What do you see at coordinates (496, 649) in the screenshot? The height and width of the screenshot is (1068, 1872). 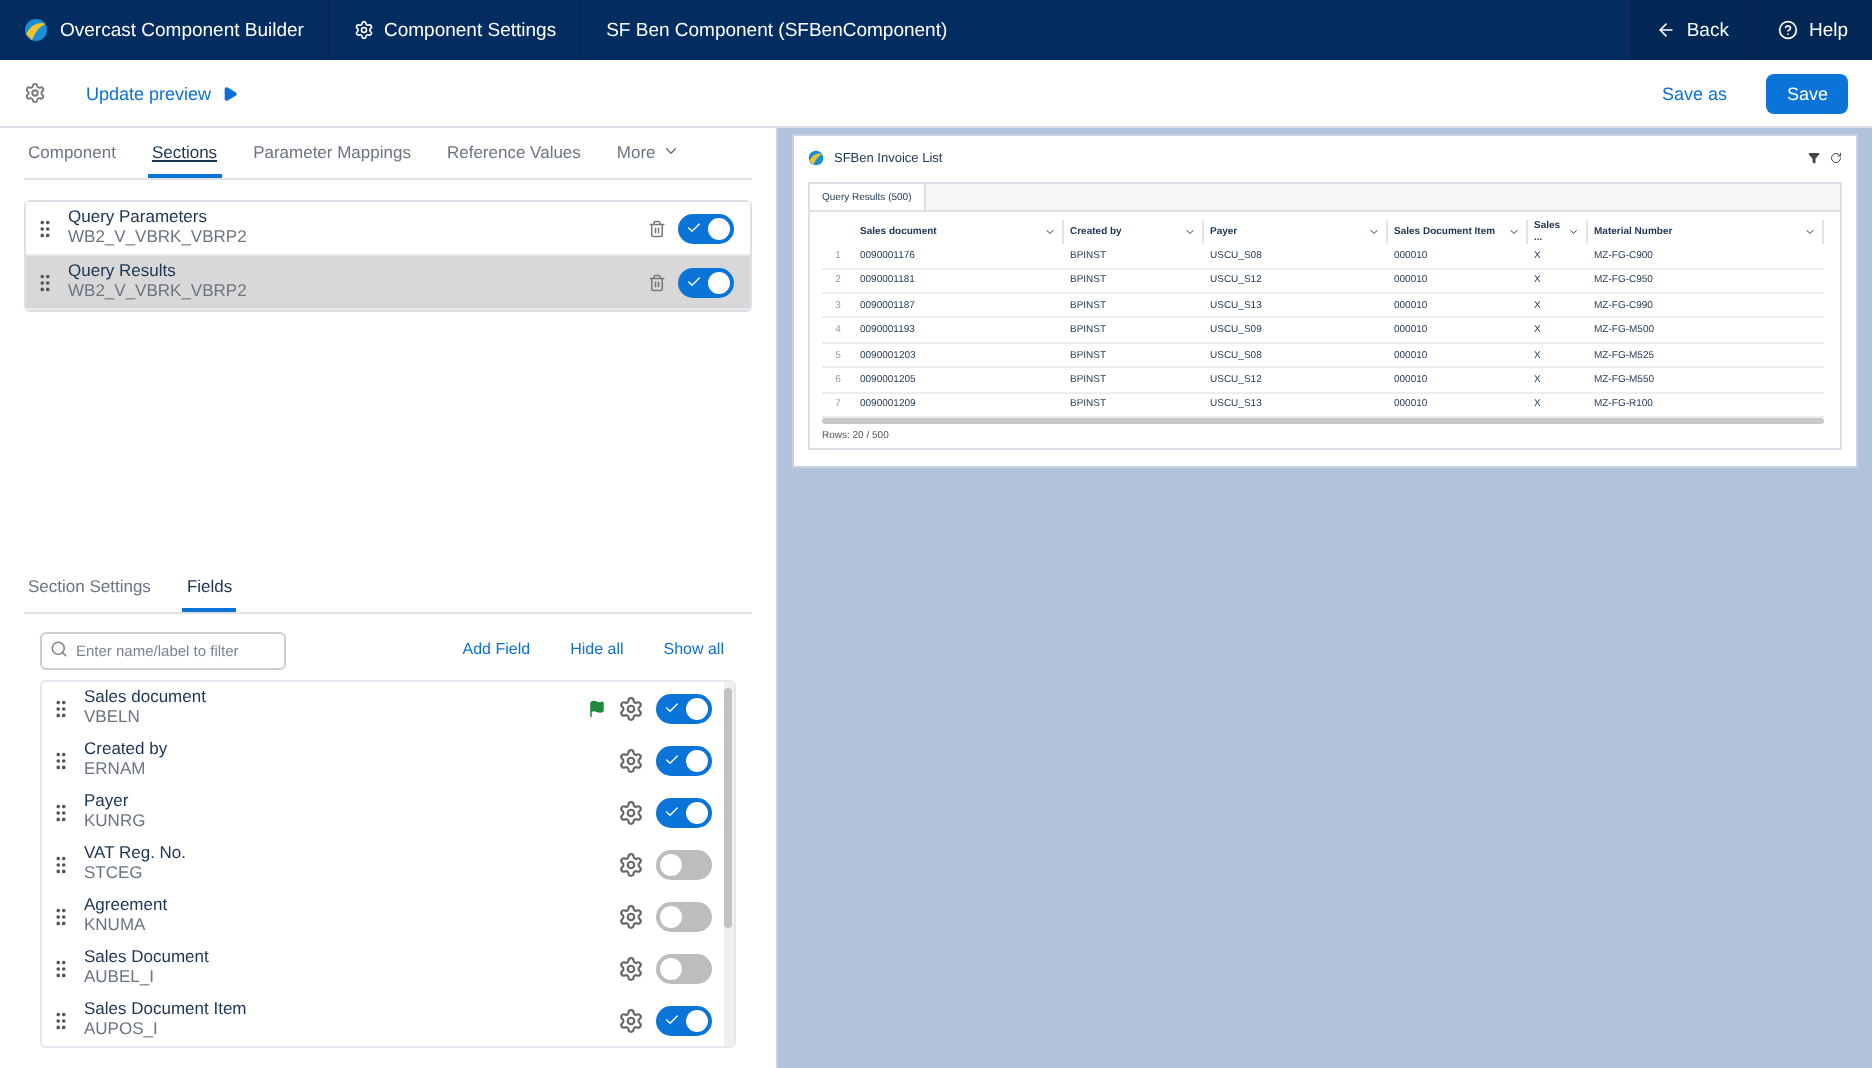 I see `field-action-button: Add Field` at bounding box center [496, 649].